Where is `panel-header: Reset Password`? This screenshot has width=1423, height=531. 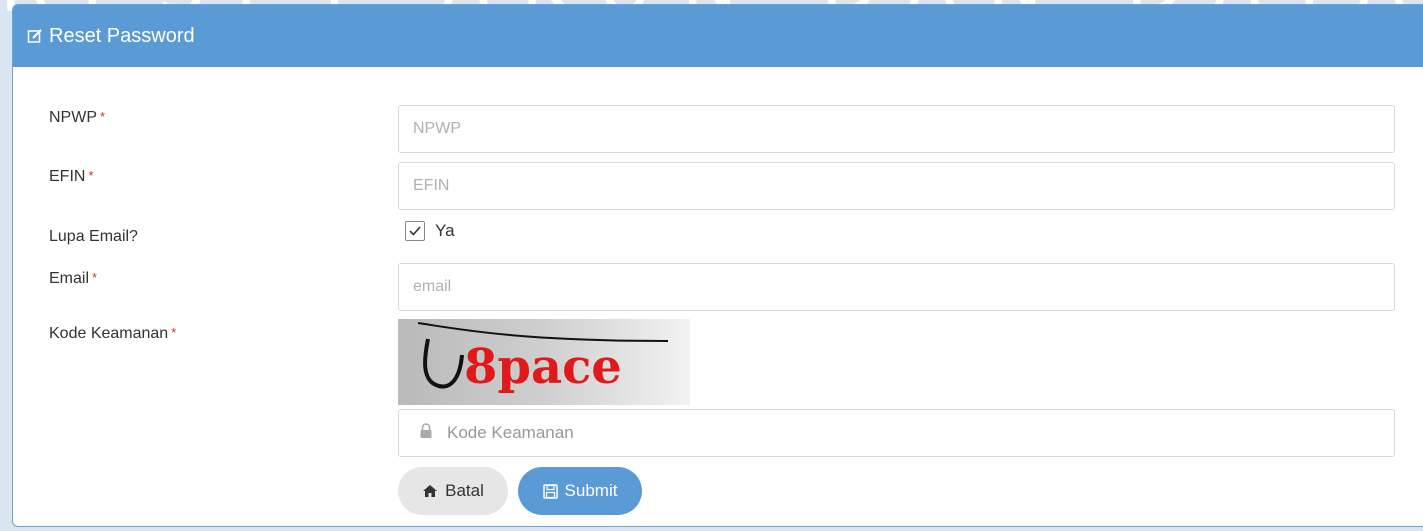
panel-header: Reset Password is located at coordinates (718, 36).